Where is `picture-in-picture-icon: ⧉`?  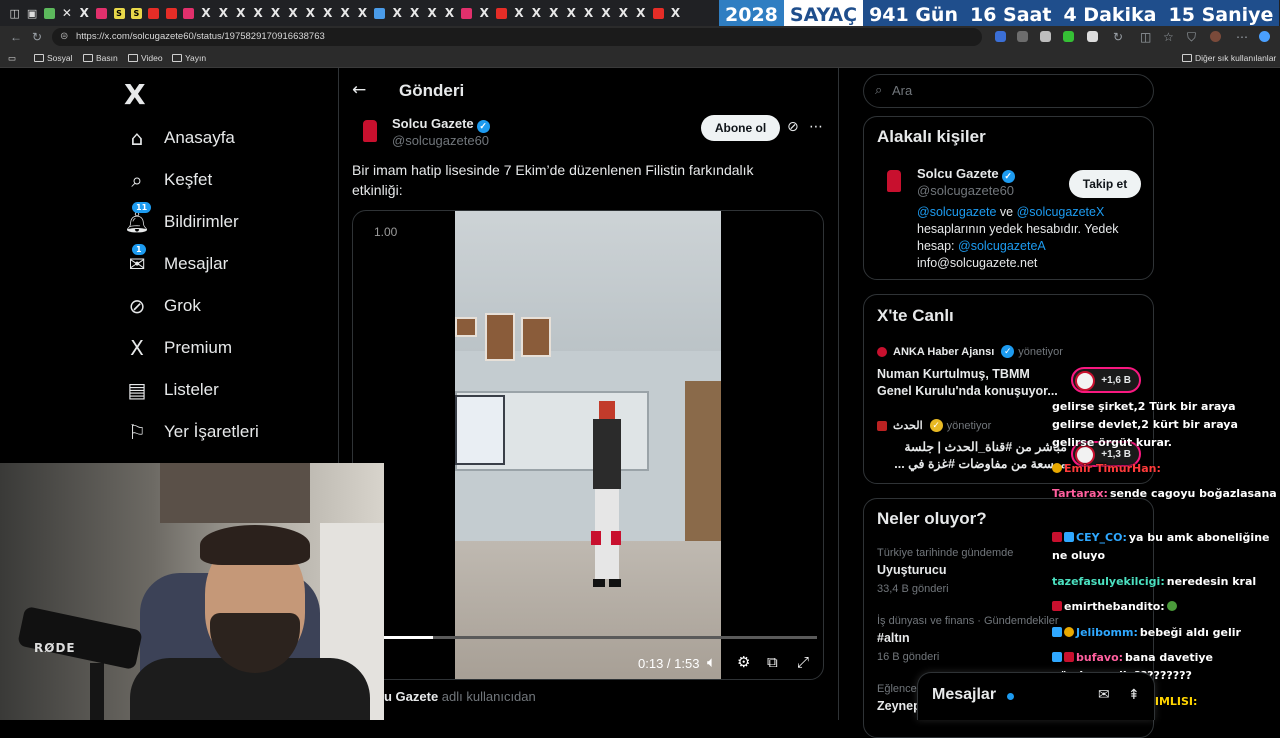 picture-in-picture-icon: ⧉ is located at coordinates (772, 662).